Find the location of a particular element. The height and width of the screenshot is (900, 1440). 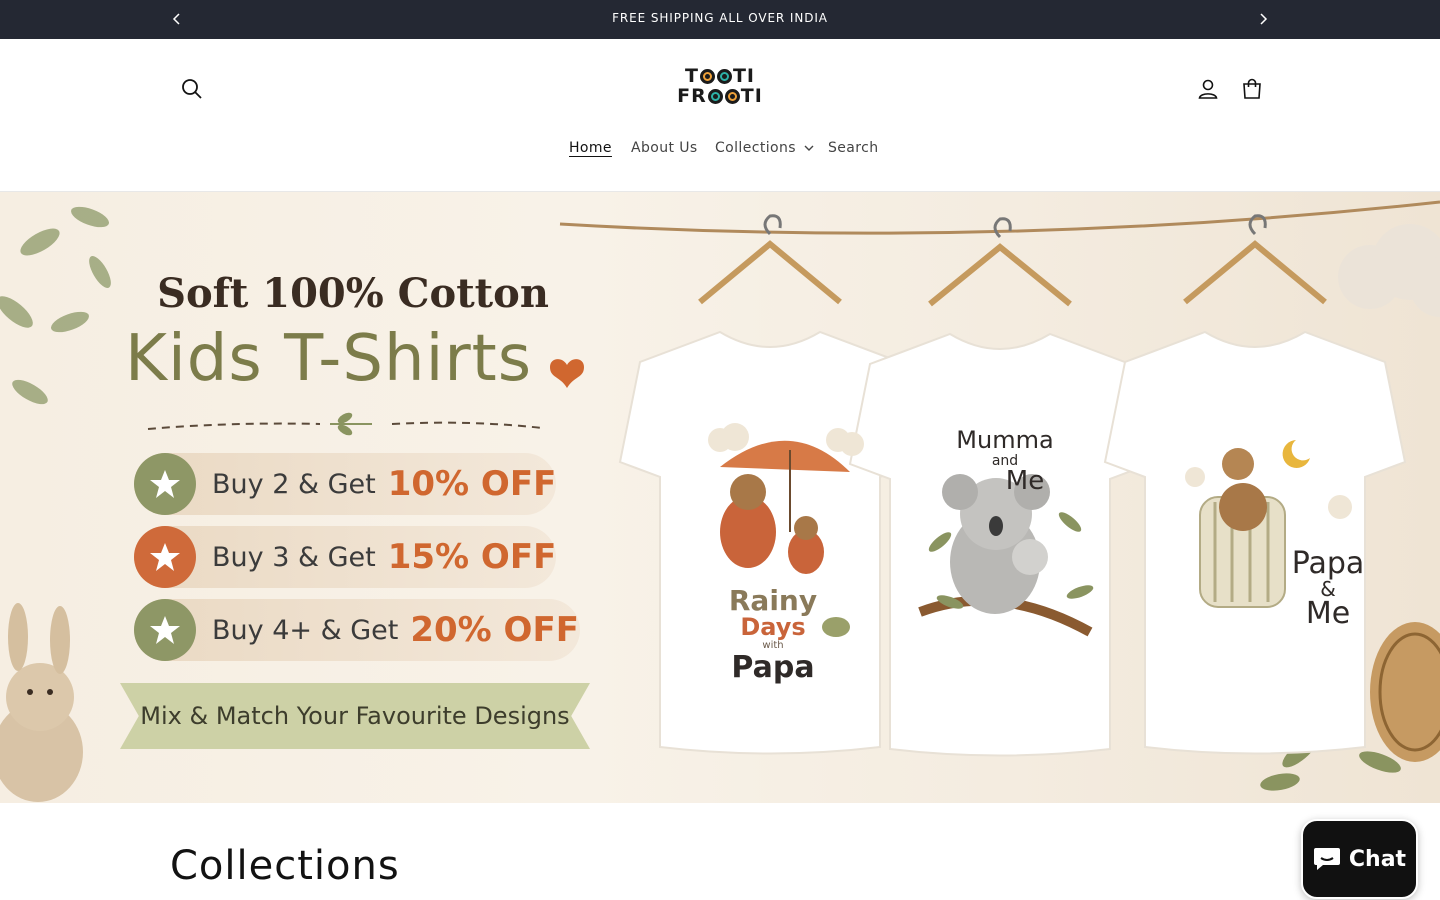

nav-search: Search is located at coordinates (853, 148).